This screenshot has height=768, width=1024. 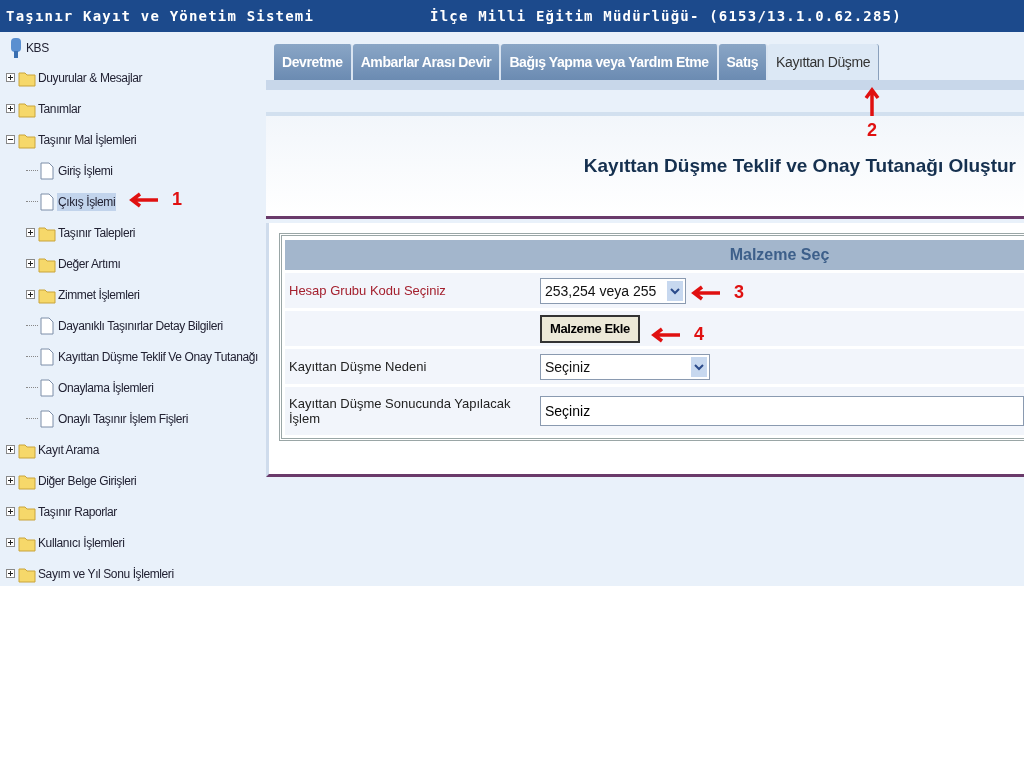 What do you see at coordinates (85, 170) in the screenshot?
I see `tree-item: Giriş İşlemi` at bounding box center [85, 170].